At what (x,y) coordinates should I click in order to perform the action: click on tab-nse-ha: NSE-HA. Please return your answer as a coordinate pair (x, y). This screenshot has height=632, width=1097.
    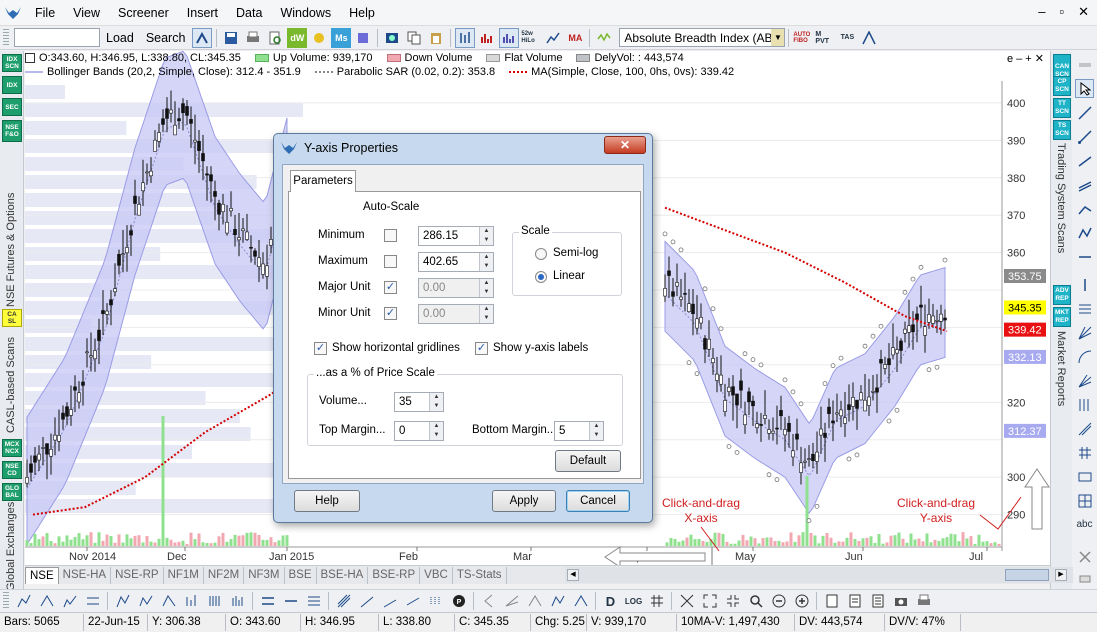
    Looking at the image, I should click on (85, 575).